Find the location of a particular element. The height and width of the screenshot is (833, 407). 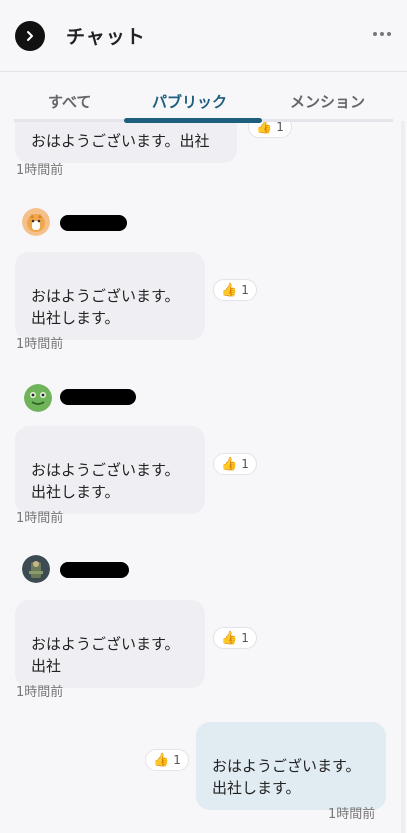

message-bubble: おはようございます。出社 is located at coordinates (126, 142).